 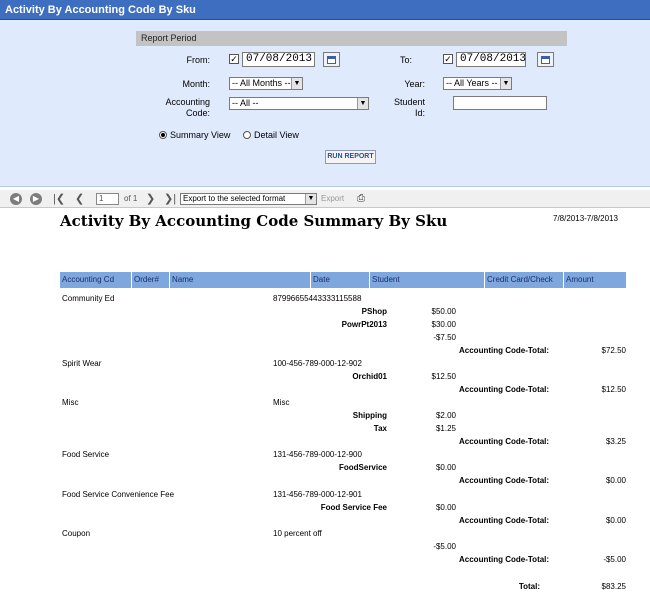 I want to click on next-page-icon: ❯, so click(x=150, y=199).